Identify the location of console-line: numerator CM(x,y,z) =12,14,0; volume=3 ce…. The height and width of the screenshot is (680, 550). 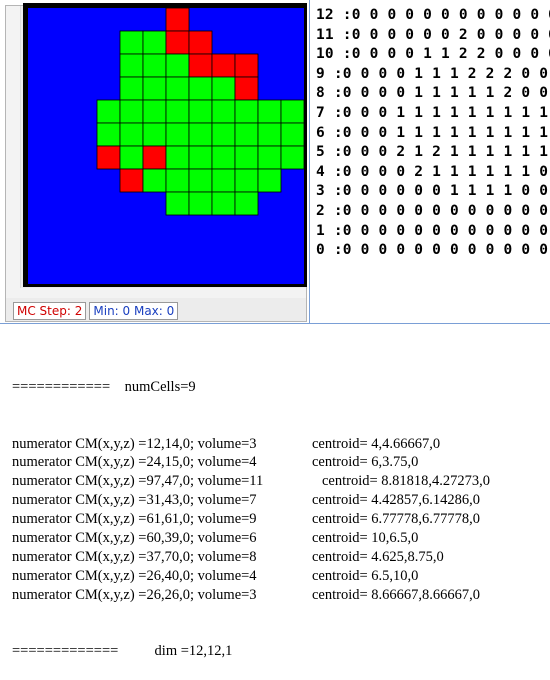
(226, 444).